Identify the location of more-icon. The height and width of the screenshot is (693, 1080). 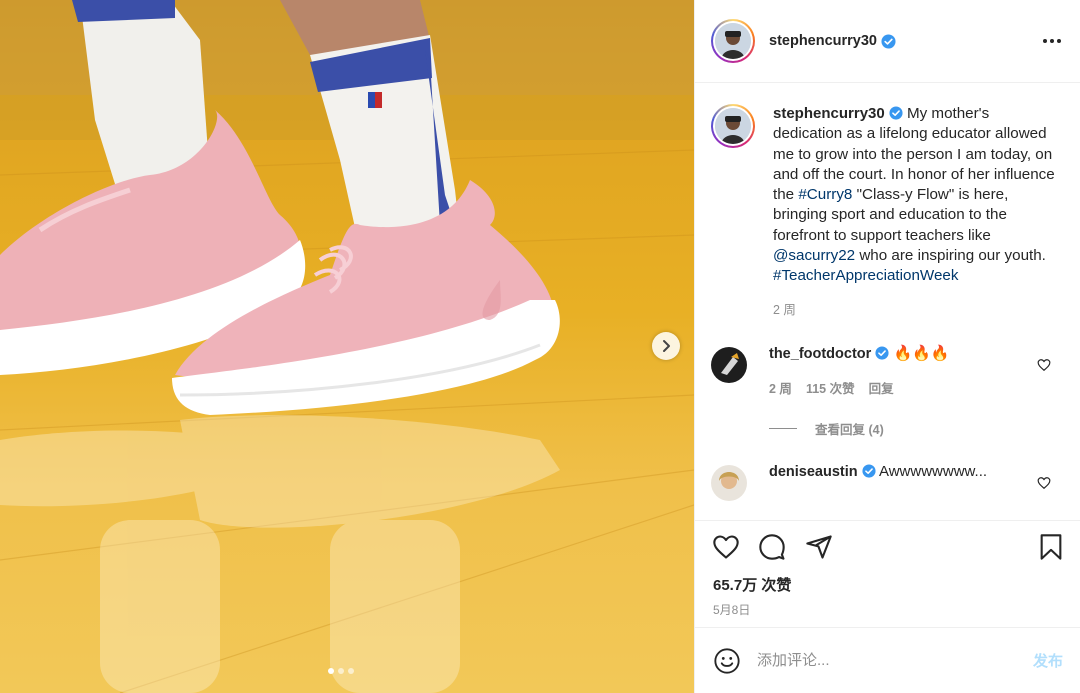
(1052, 41).